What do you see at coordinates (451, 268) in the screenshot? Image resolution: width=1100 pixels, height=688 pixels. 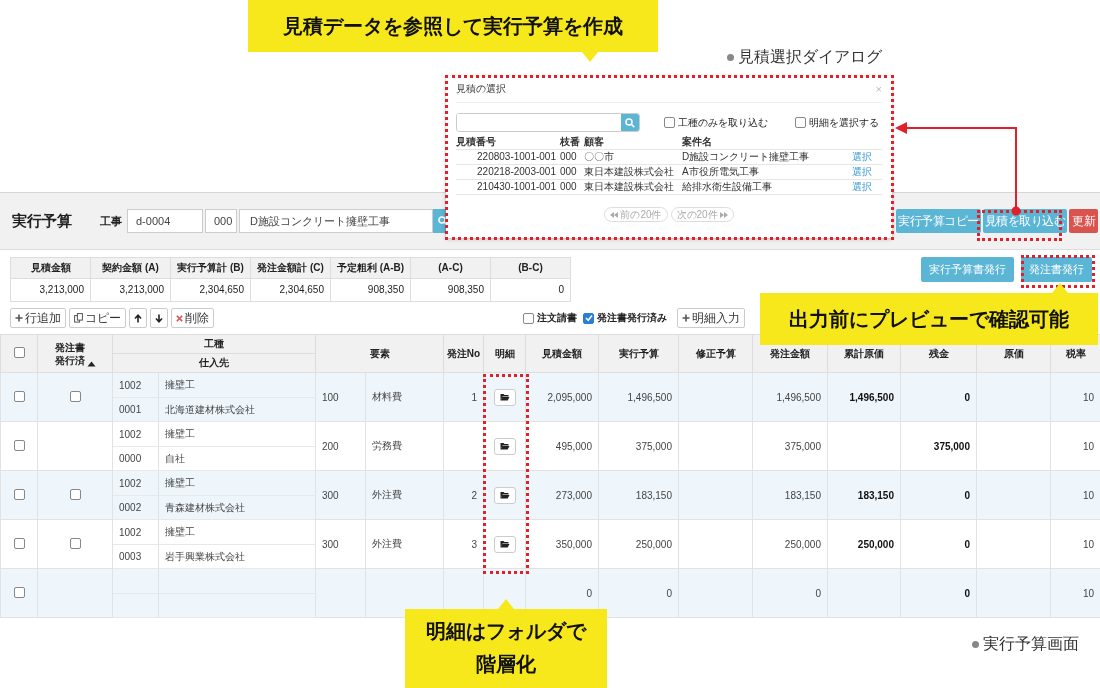 I see `column-header: (A-C)` at bounding box center [451, 268].